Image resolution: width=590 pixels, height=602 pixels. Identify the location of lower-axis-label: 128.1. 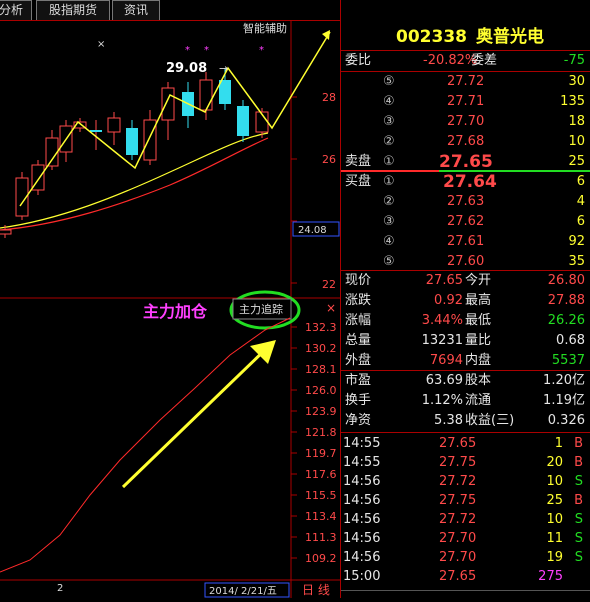
(321, 369).